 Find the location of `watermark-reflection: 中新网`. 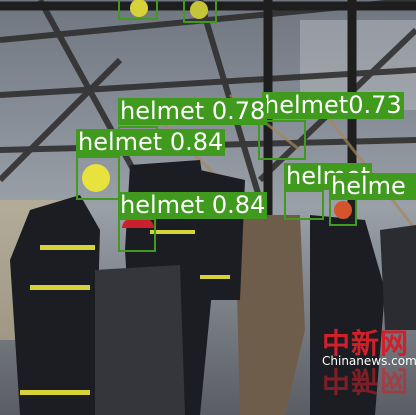

watermark-reflection: 中新网 is located at coordinates (365, 382).